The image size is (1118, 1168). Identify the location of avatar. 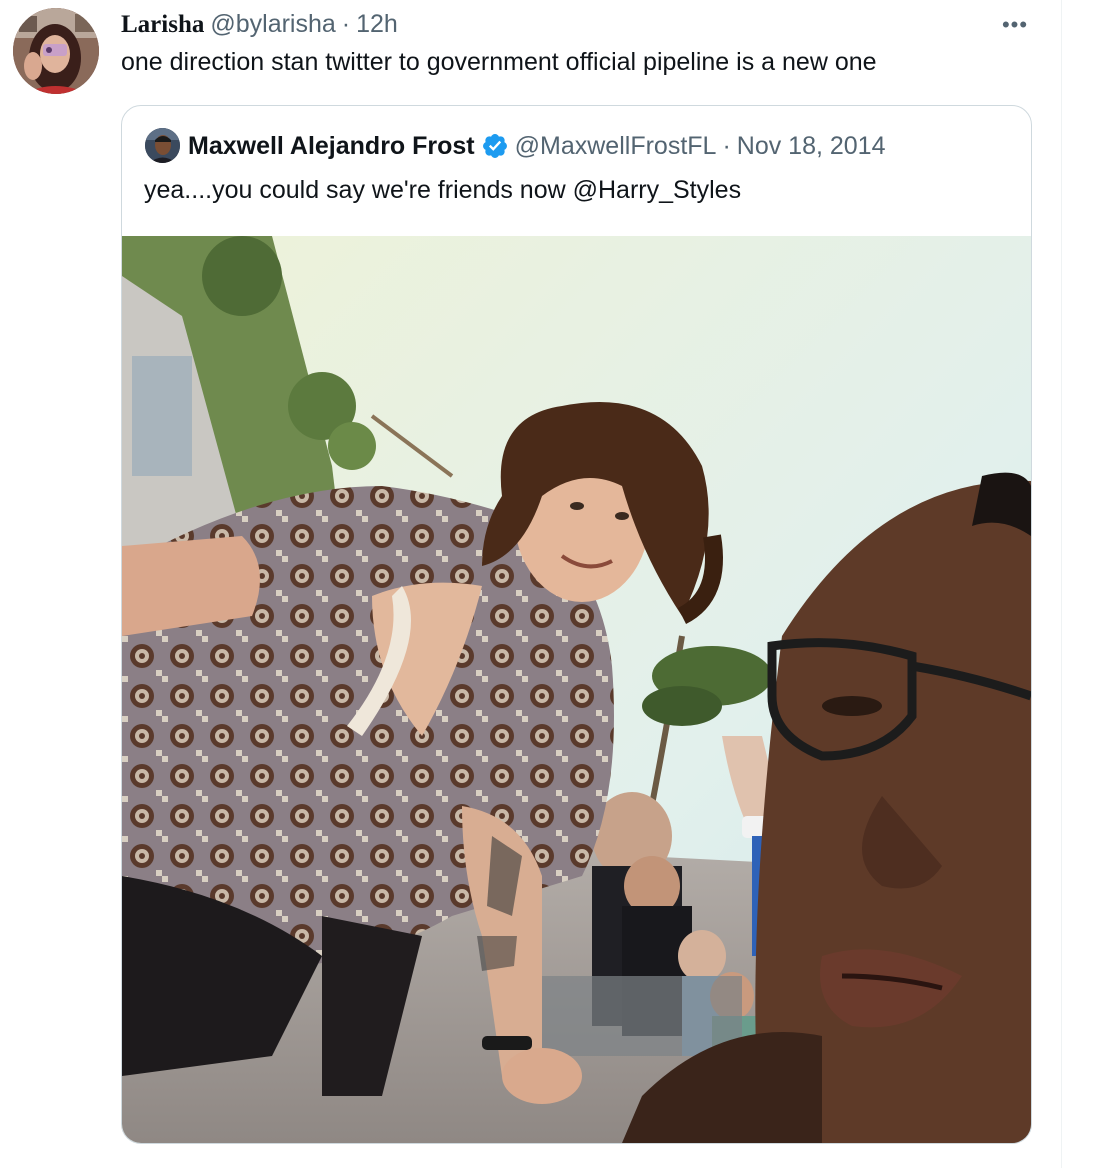
(56, 51).